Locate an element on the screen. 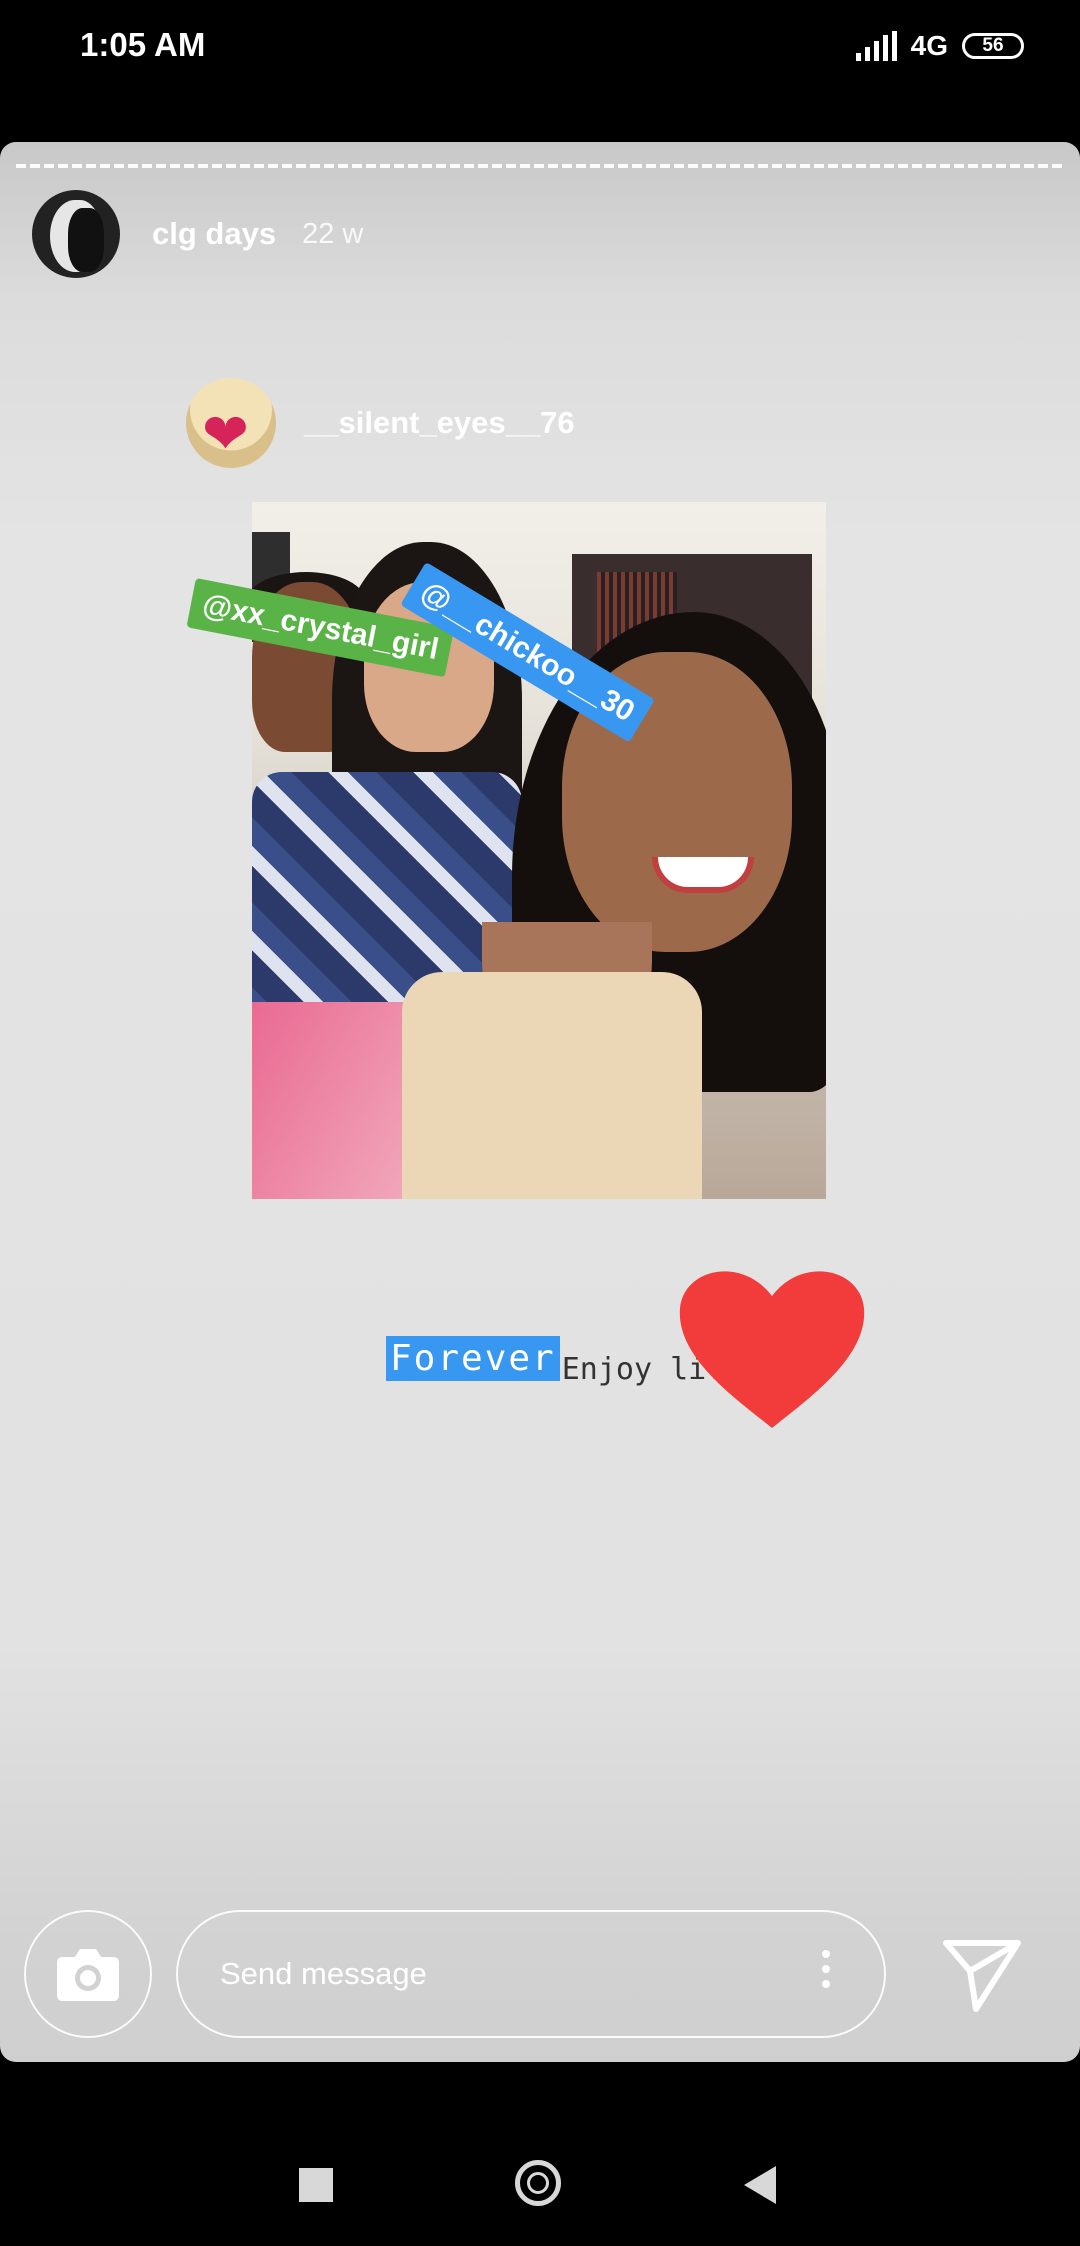  signal-icon is located at coordinates (876, 46).